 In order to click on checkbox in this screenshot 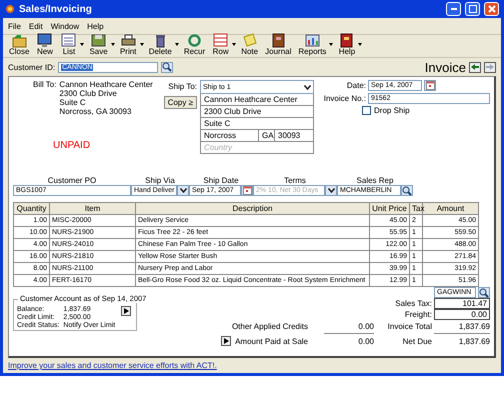, I will do `click(366, 110)`.